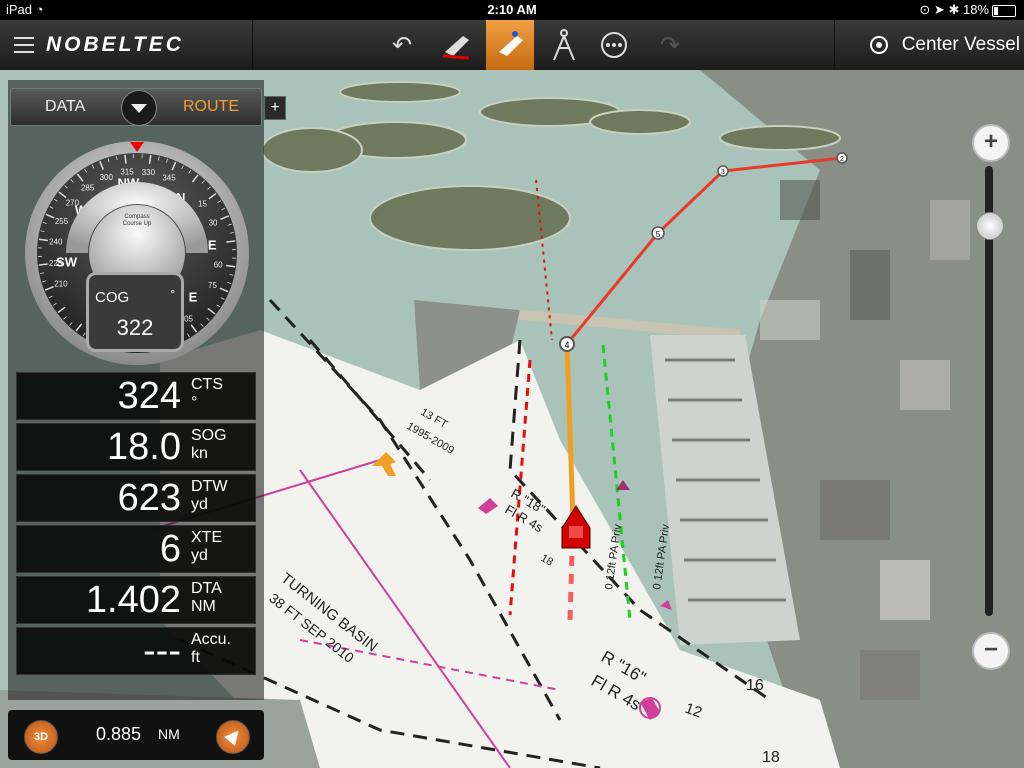 The width and height of the screenshot is (1024, 768). What do you see at coordinates (755, 685) in the screenshot?
I see `depth-label: 16` at bounding box center [755, 685].